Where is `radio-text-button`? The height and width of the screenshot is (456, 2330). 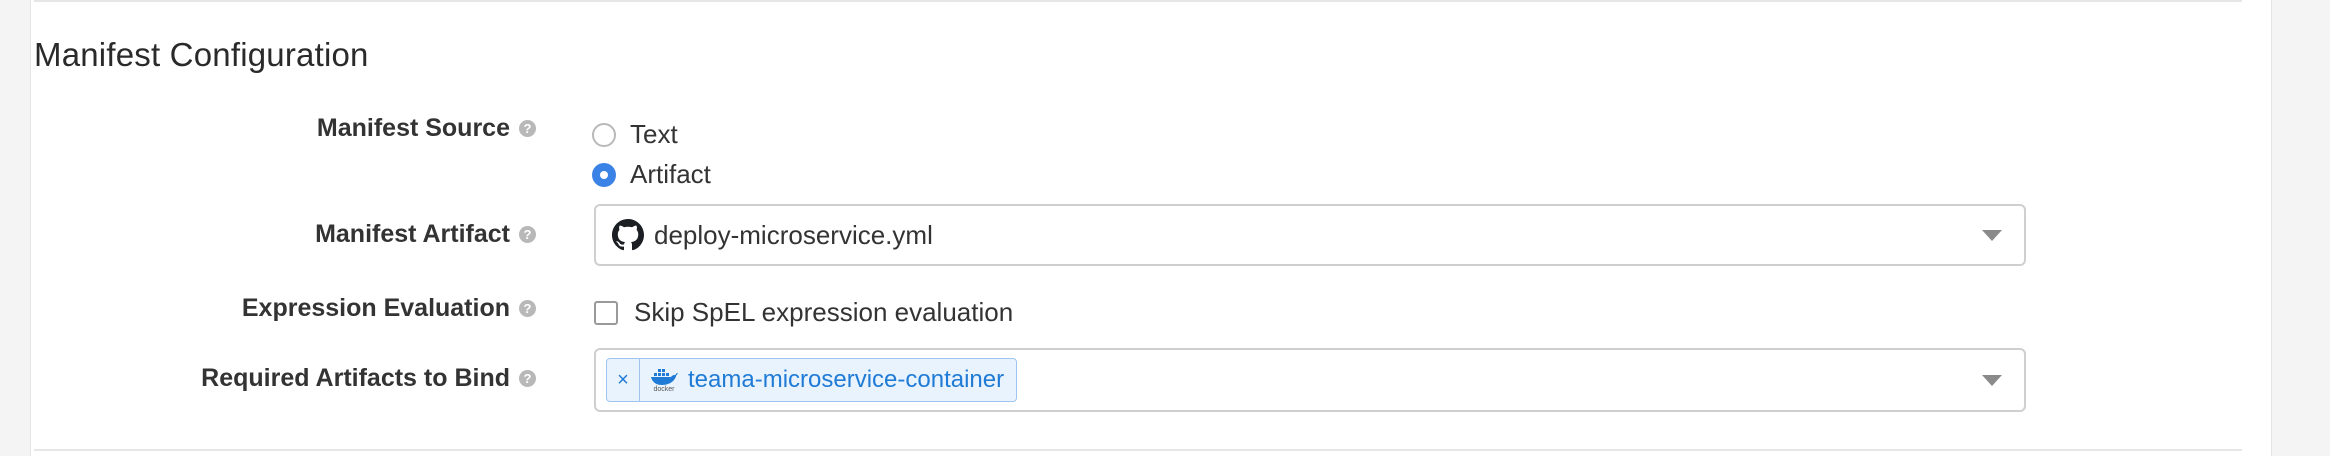
radio-text-button is located at coordinates (604, 134).